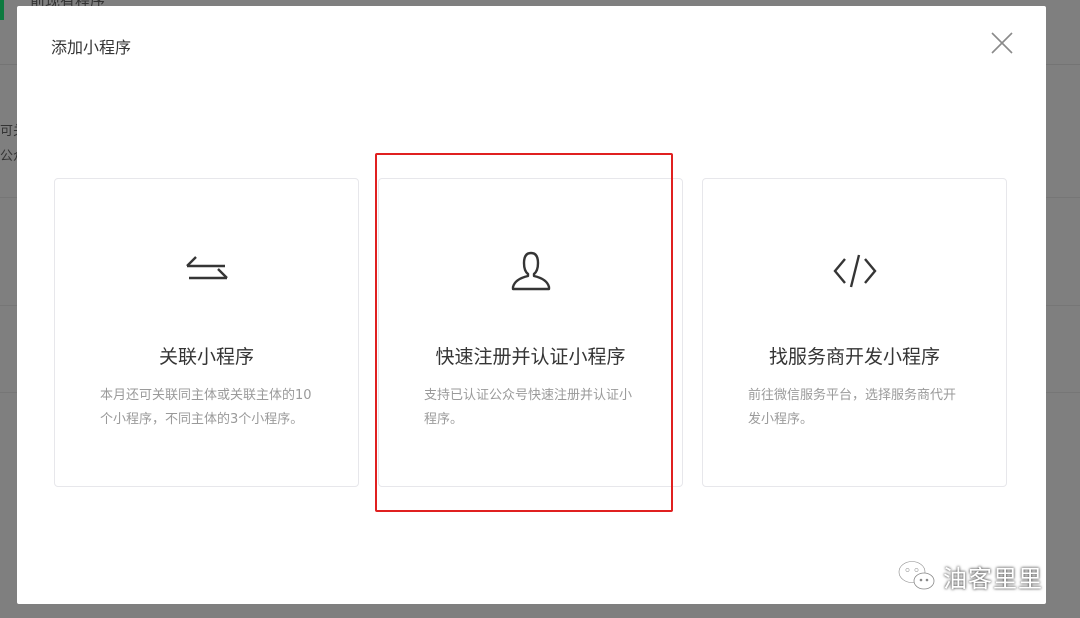  I want to click on watermark-text: 油客里里, so click(993, 578).